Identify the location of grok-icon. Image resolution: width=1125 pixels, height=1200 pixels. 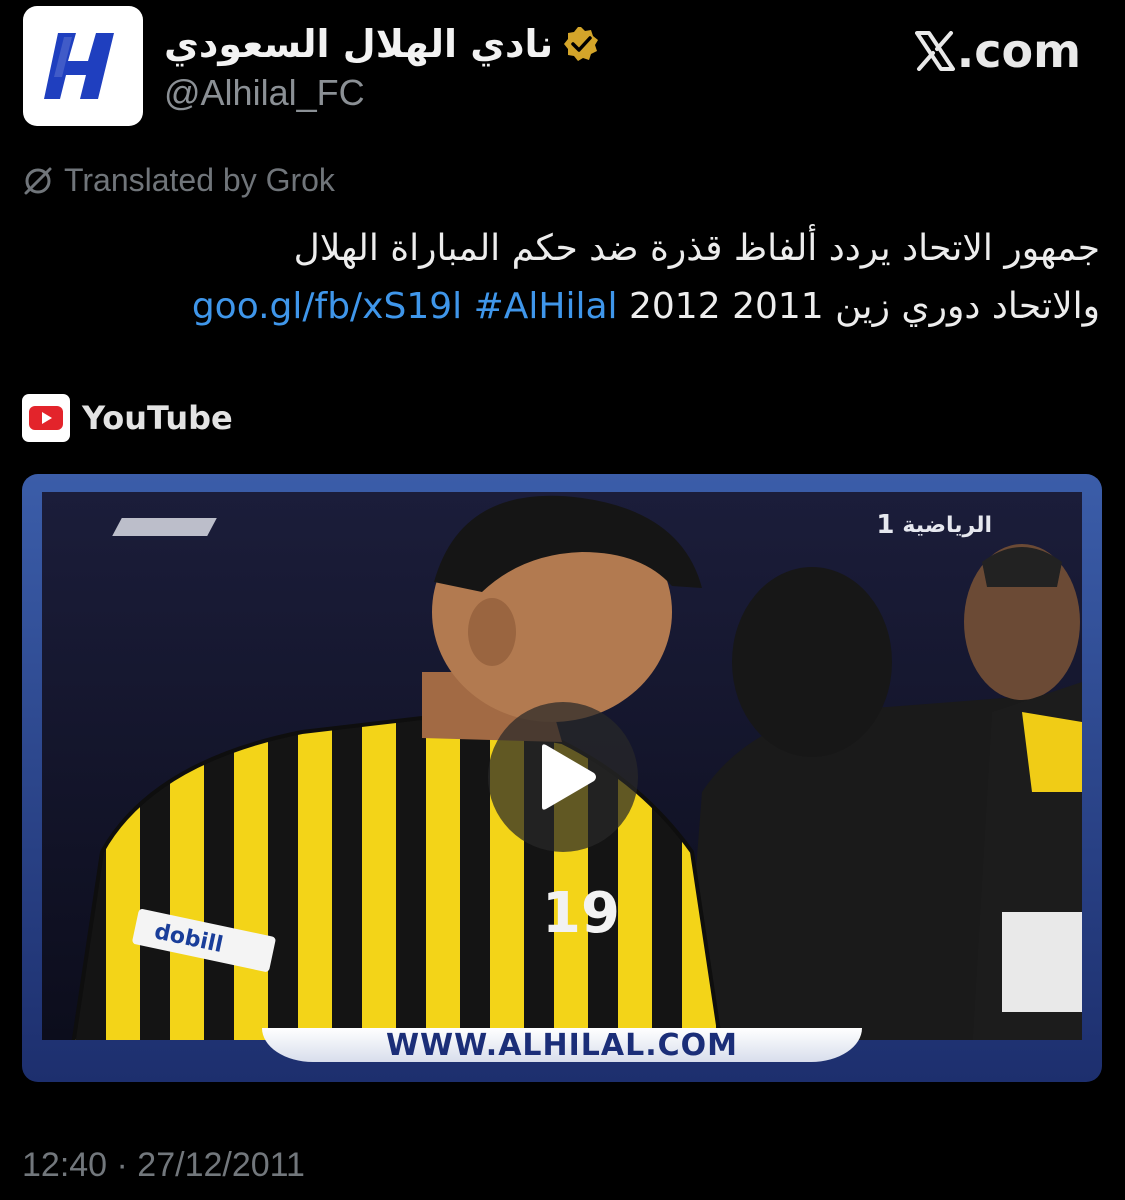
(38, 180).